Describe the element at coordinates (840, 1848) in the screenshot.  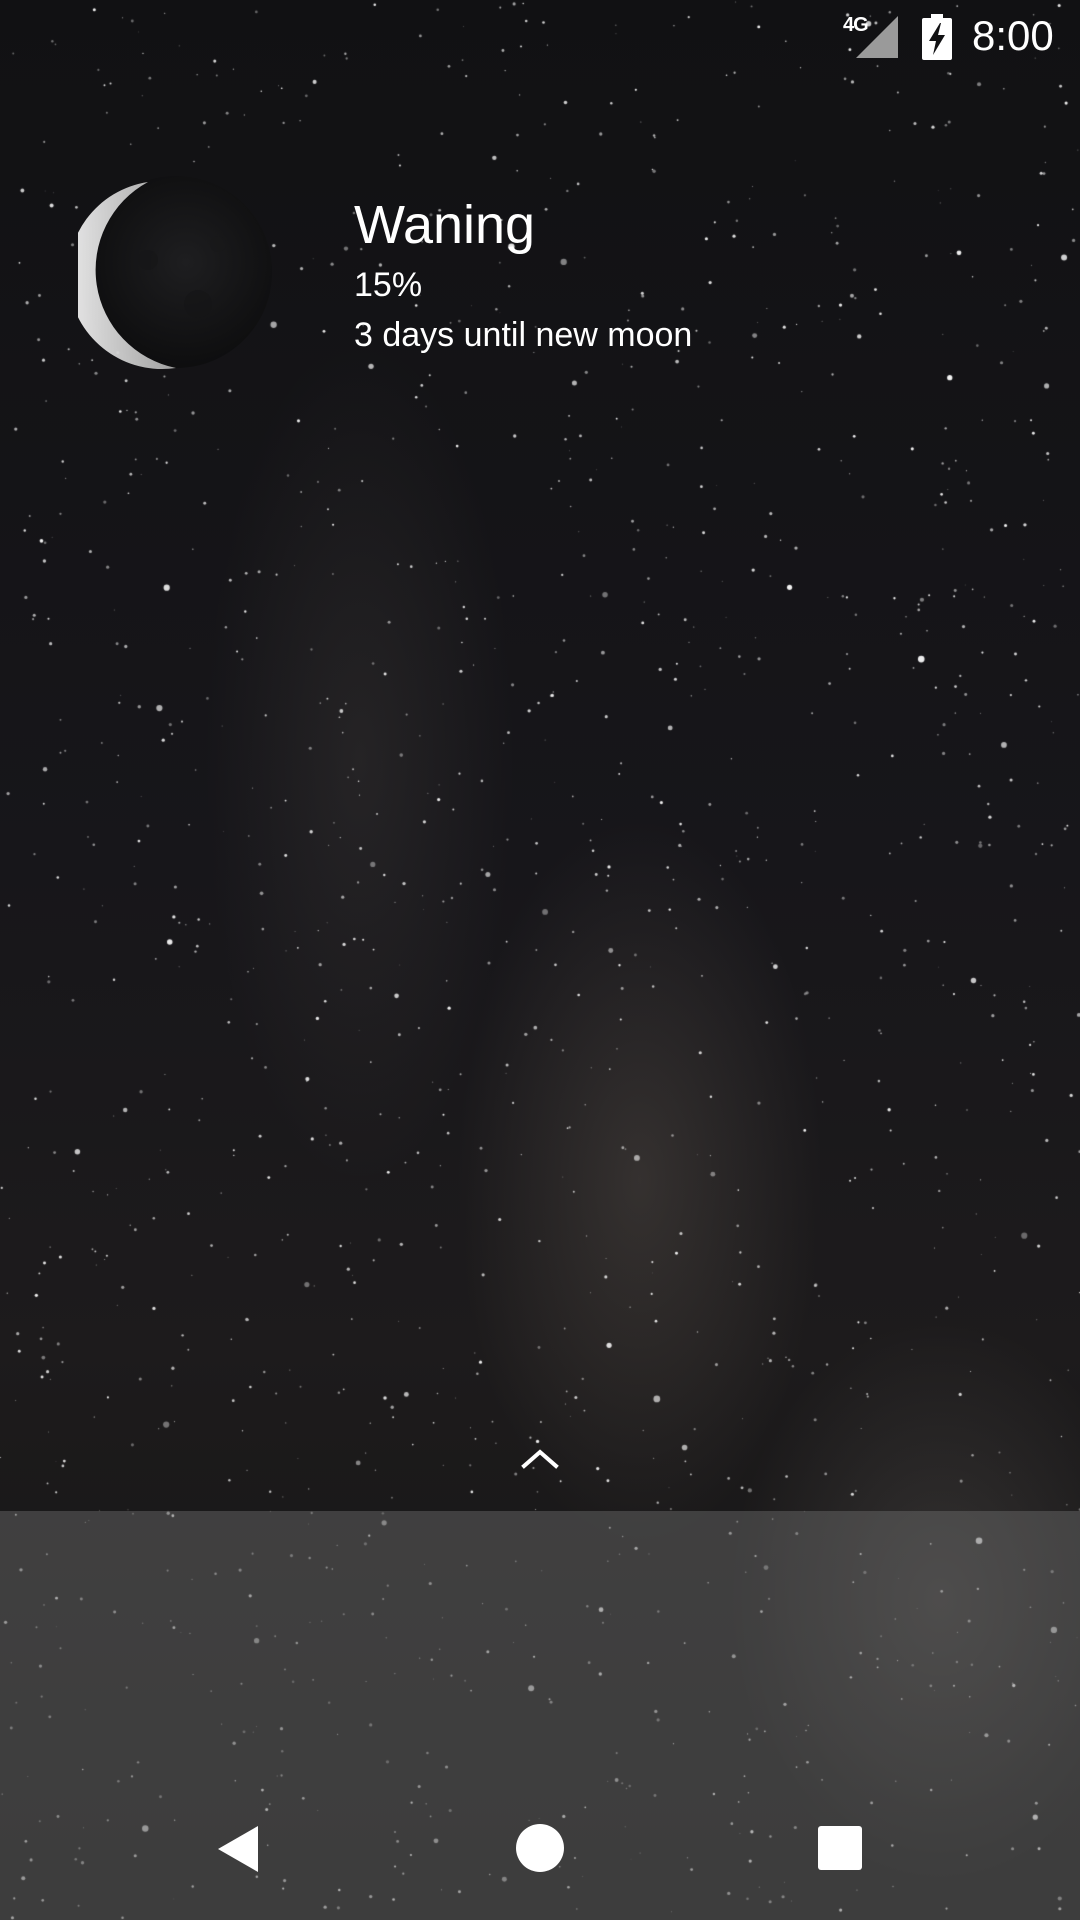
I see `recents-square-icon` at that location.